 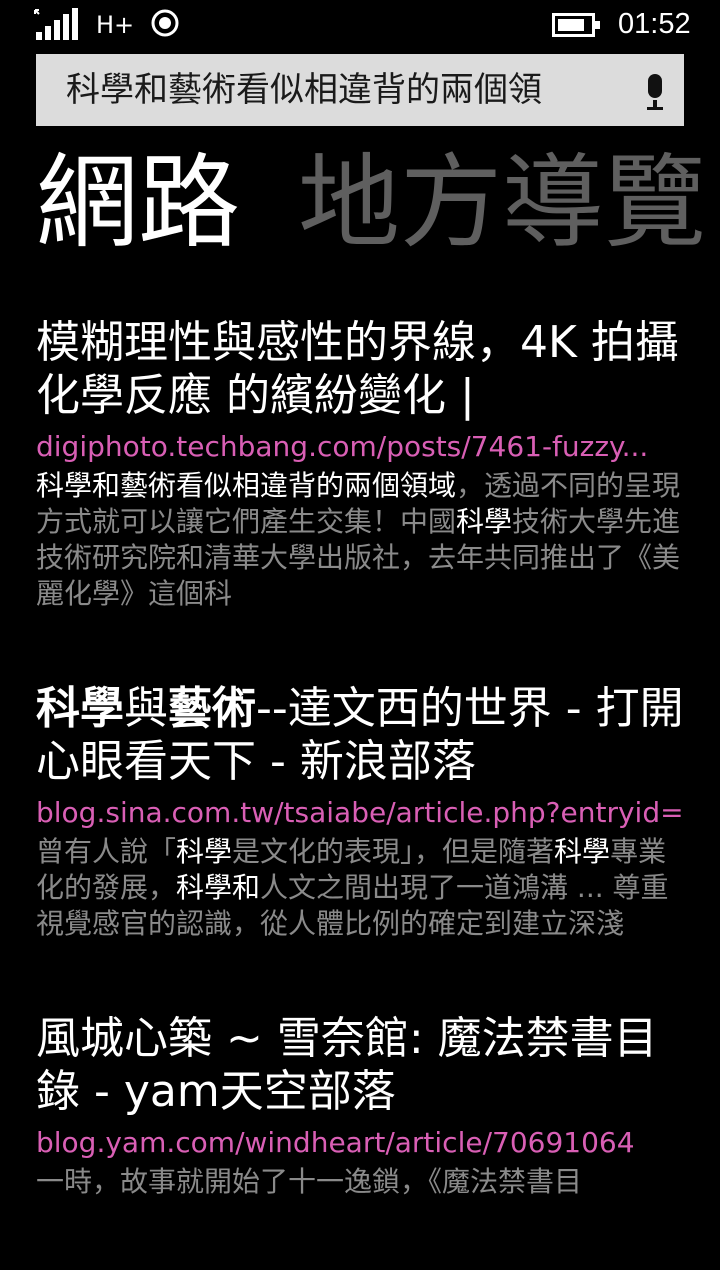 I want to click on search-box: 科學和藝術看似相違背的兩個領, so click(x=360, y=90).